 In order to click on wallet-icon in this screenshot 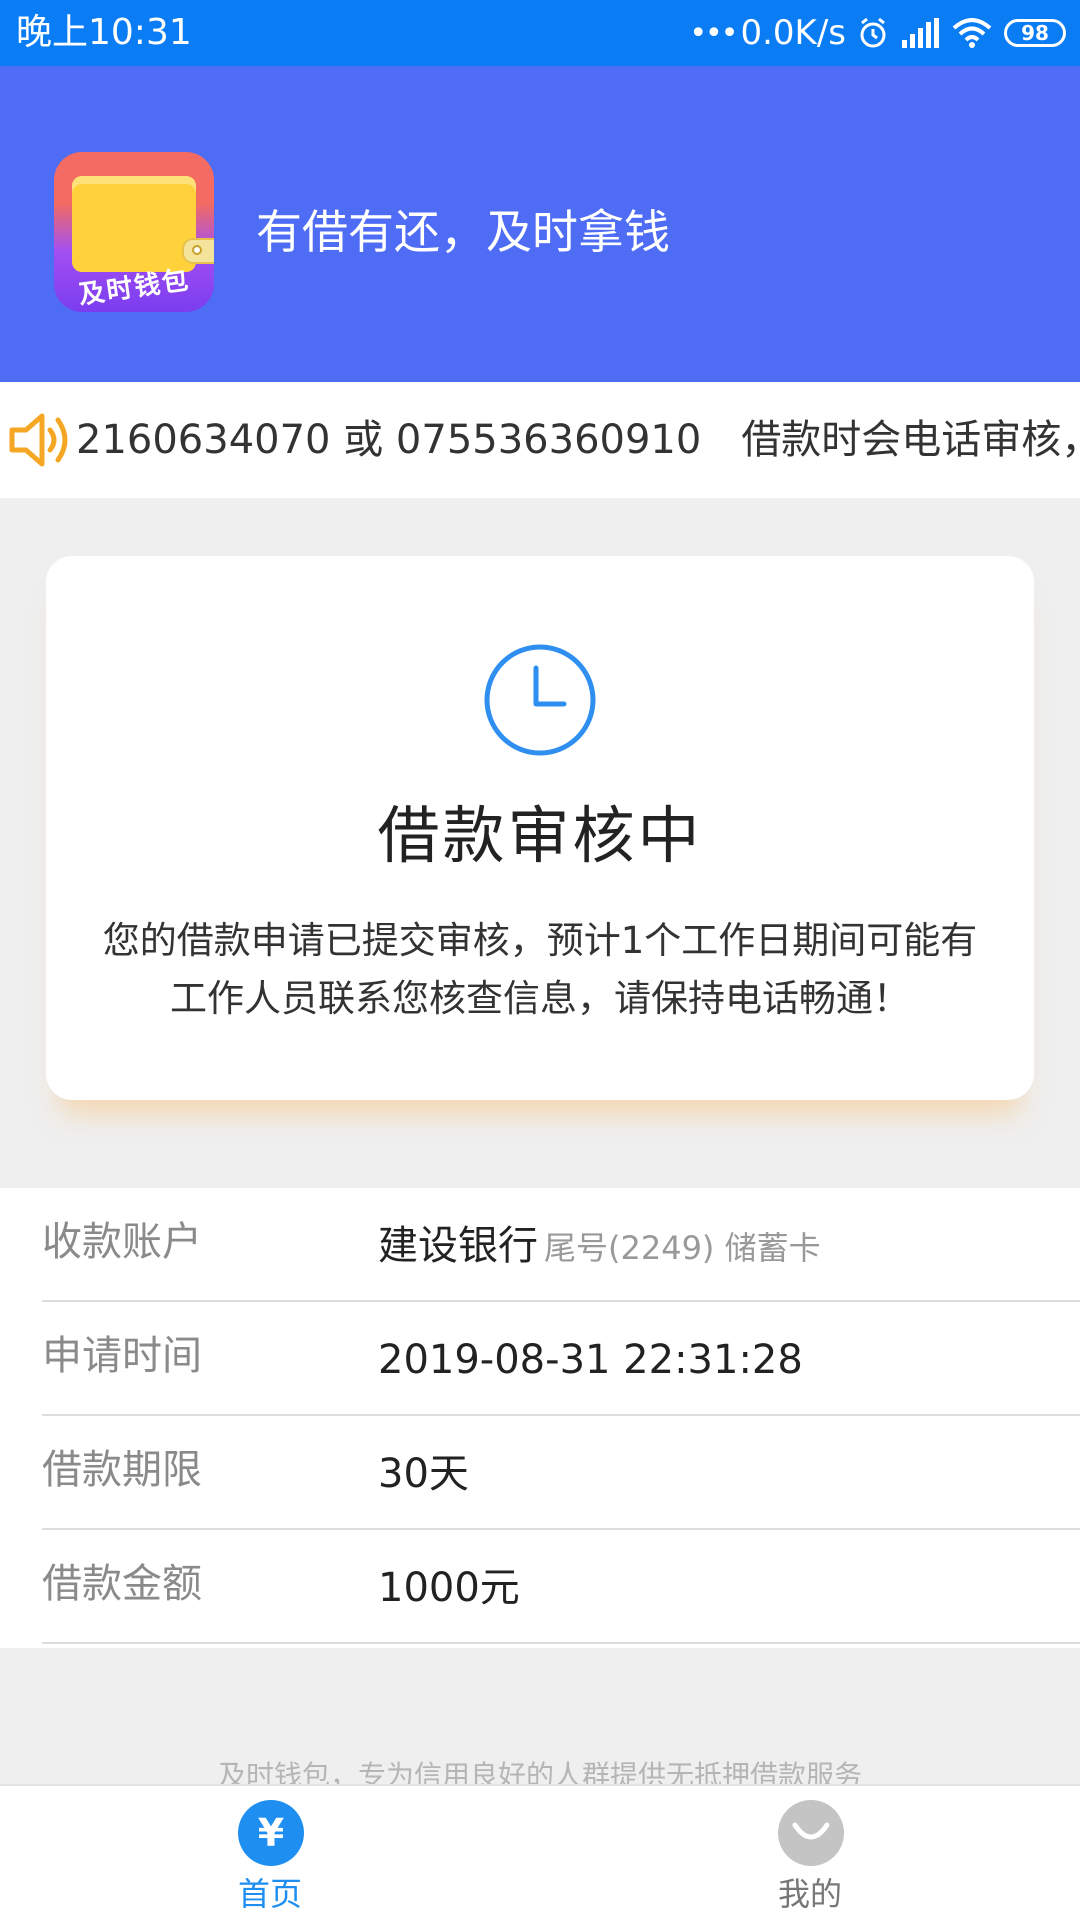, I will do `click(143, 224)`.